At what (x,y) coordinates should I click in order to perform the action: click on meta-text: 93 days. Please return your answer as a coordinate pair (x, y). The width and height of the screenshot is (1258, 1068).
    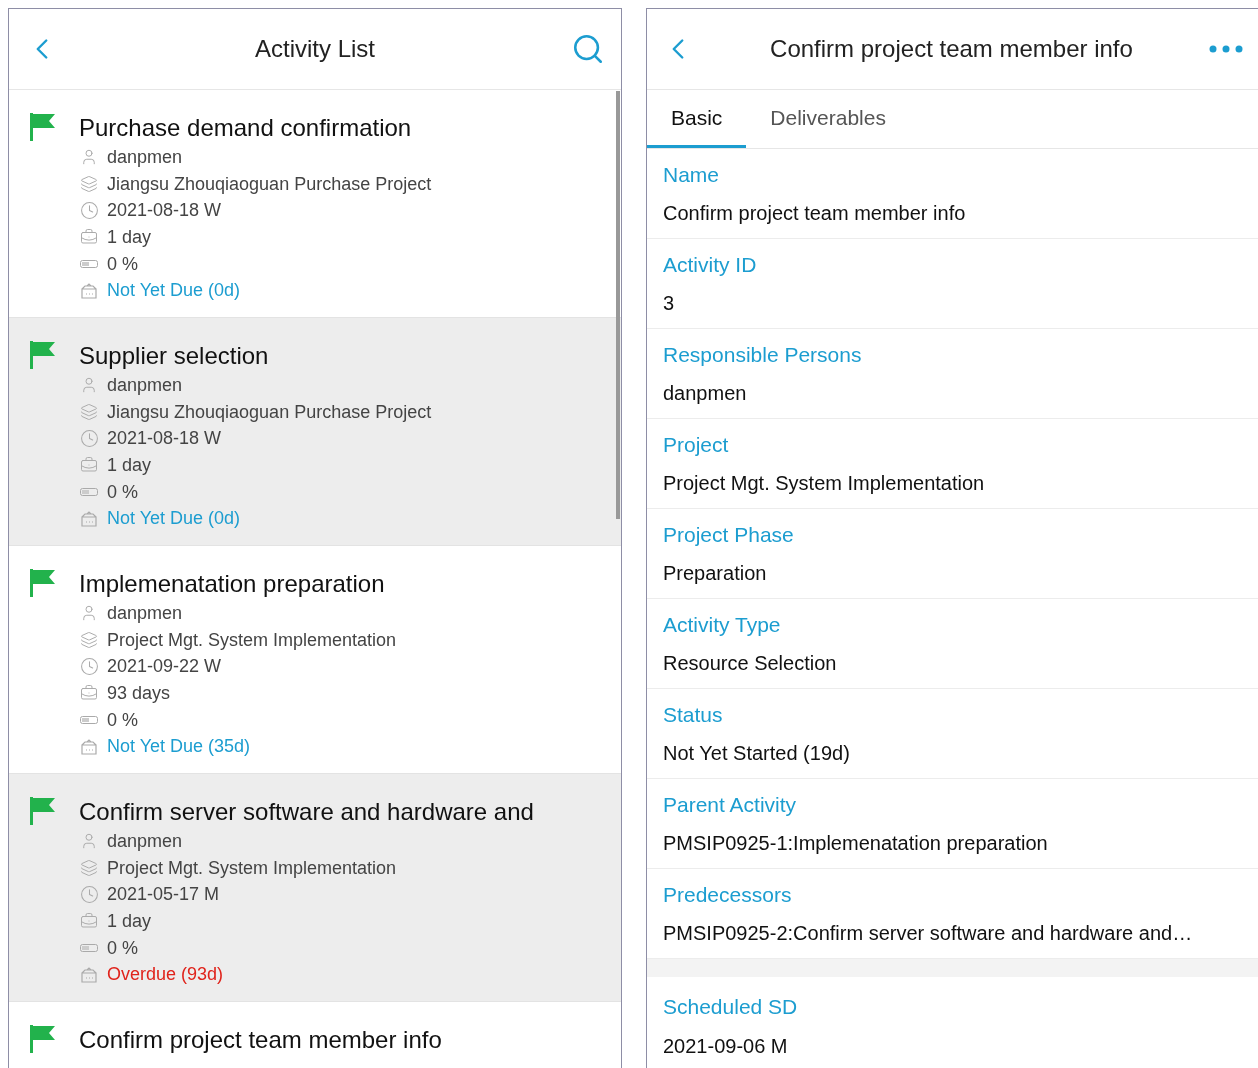
    Looking at the image, I should click on (139, 693).